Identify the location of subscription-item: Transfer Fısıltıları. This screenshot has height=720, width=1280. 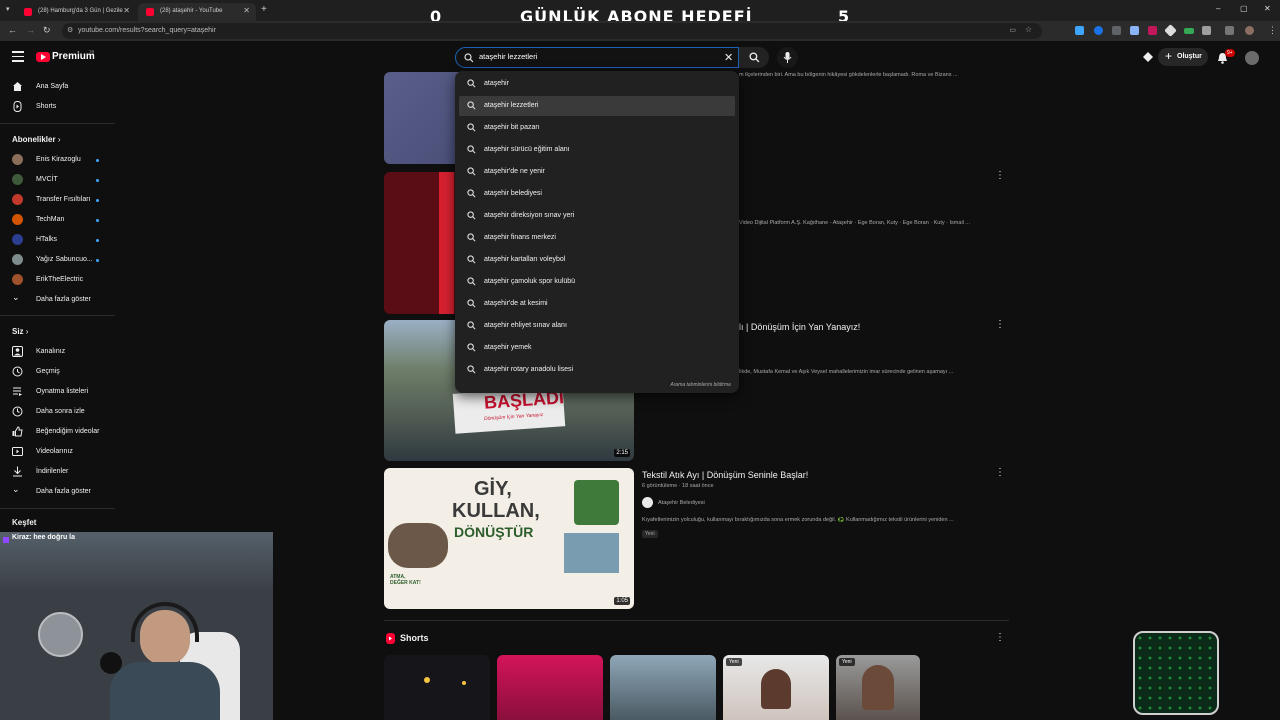
(57, 200).